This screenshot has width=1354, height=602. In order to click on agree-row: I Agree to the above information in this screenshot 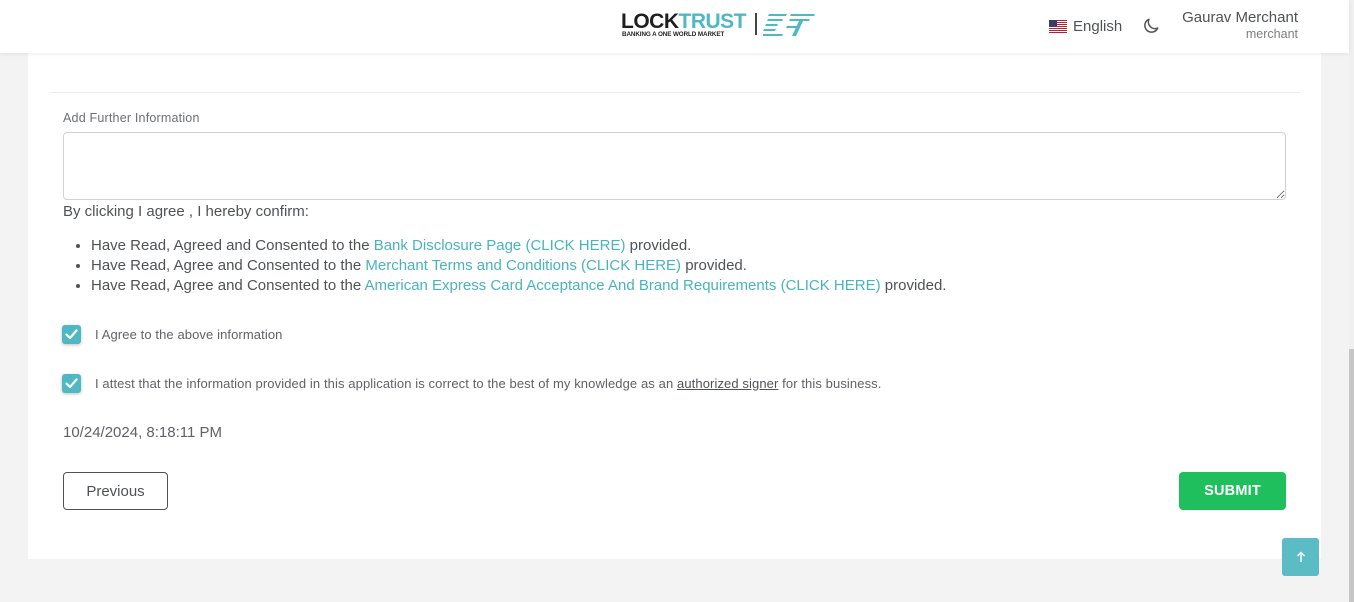, I will do `click(172, 334)`.